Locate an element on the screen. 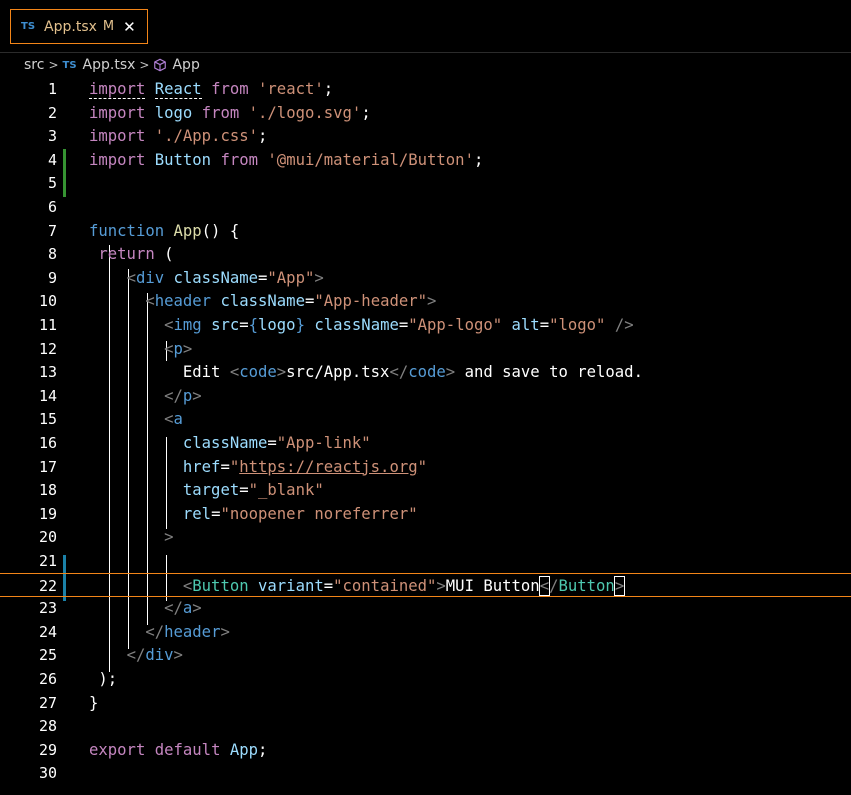 This screenshot has height=795, width=851. code-line: 2 import logo from './logo.svg'; is located at coordinates (425, 113).